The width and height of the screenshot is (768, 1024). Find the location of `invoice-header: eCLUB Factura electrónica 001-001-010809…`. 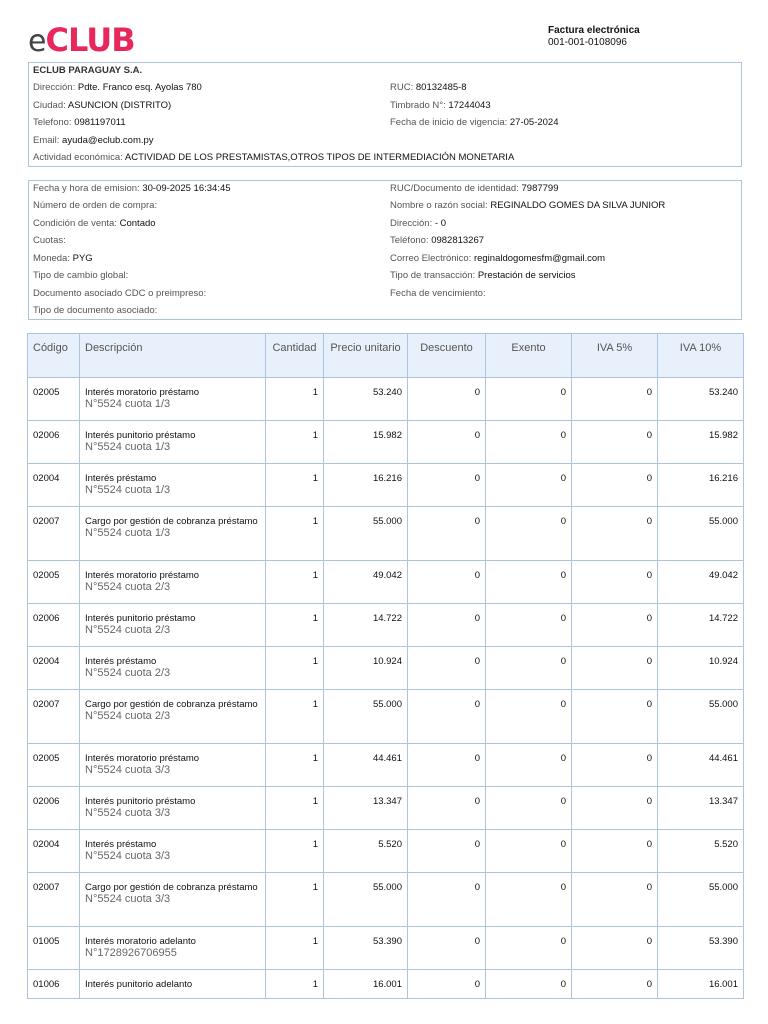

invoice-header: eCLUB Factura electrónica 001-001-010809… is located at coordinates (384, 40).